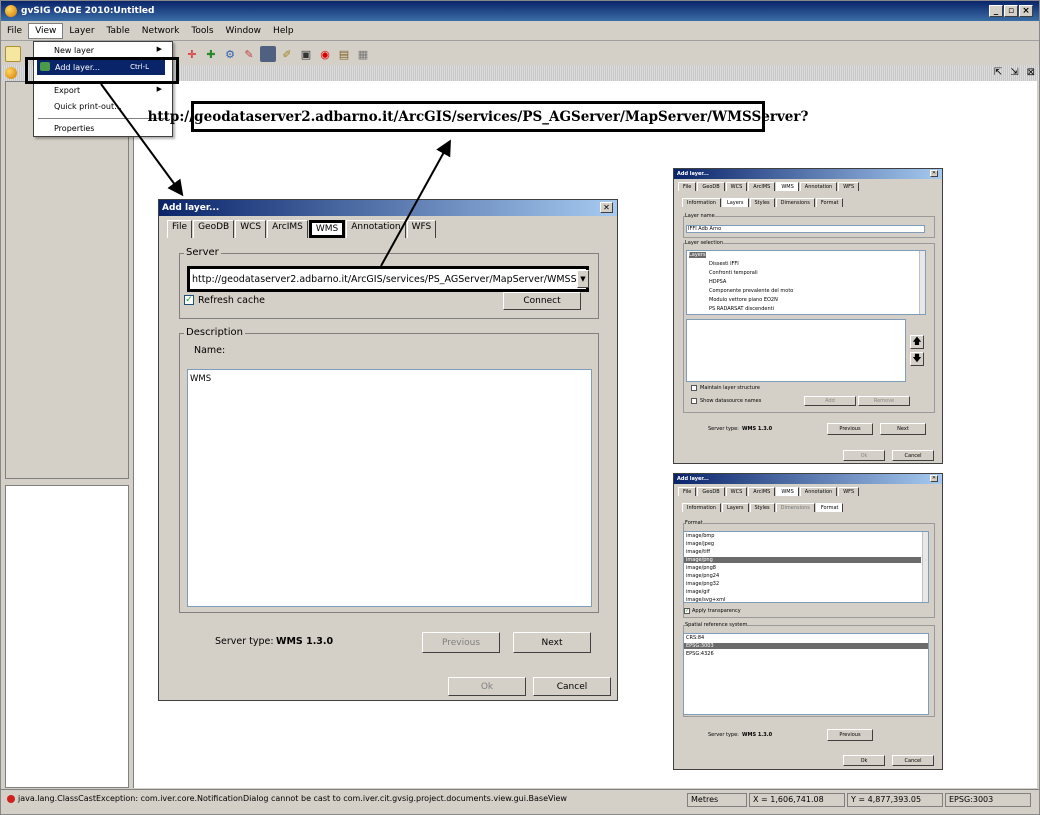  Describe the element at coordinates (415, 203) in the screenshot. I see `arrow-url-to-callout` at that location.